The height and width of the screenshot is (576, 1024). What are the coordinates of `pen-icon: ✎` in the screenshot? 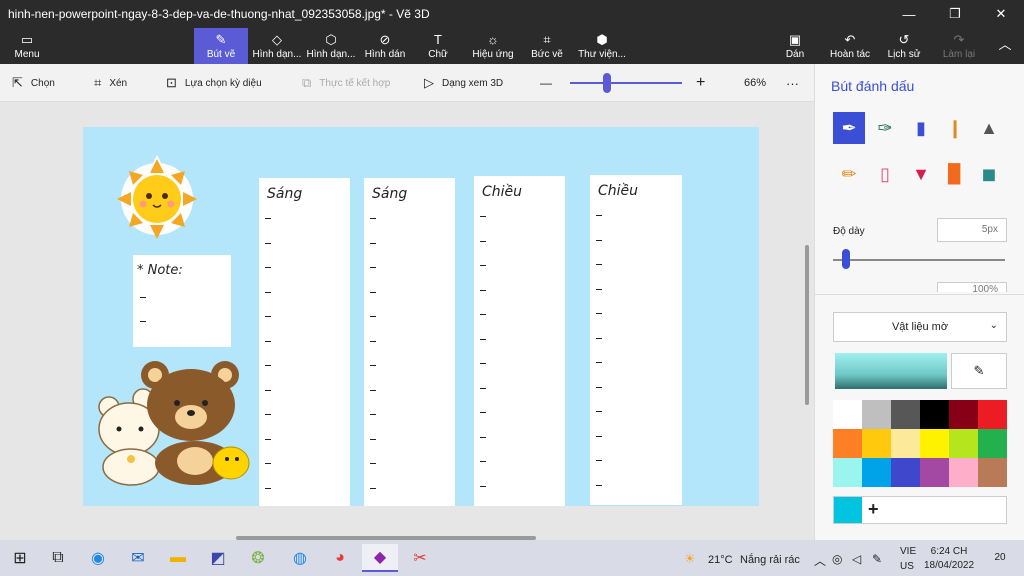 It's located at (877, 559).